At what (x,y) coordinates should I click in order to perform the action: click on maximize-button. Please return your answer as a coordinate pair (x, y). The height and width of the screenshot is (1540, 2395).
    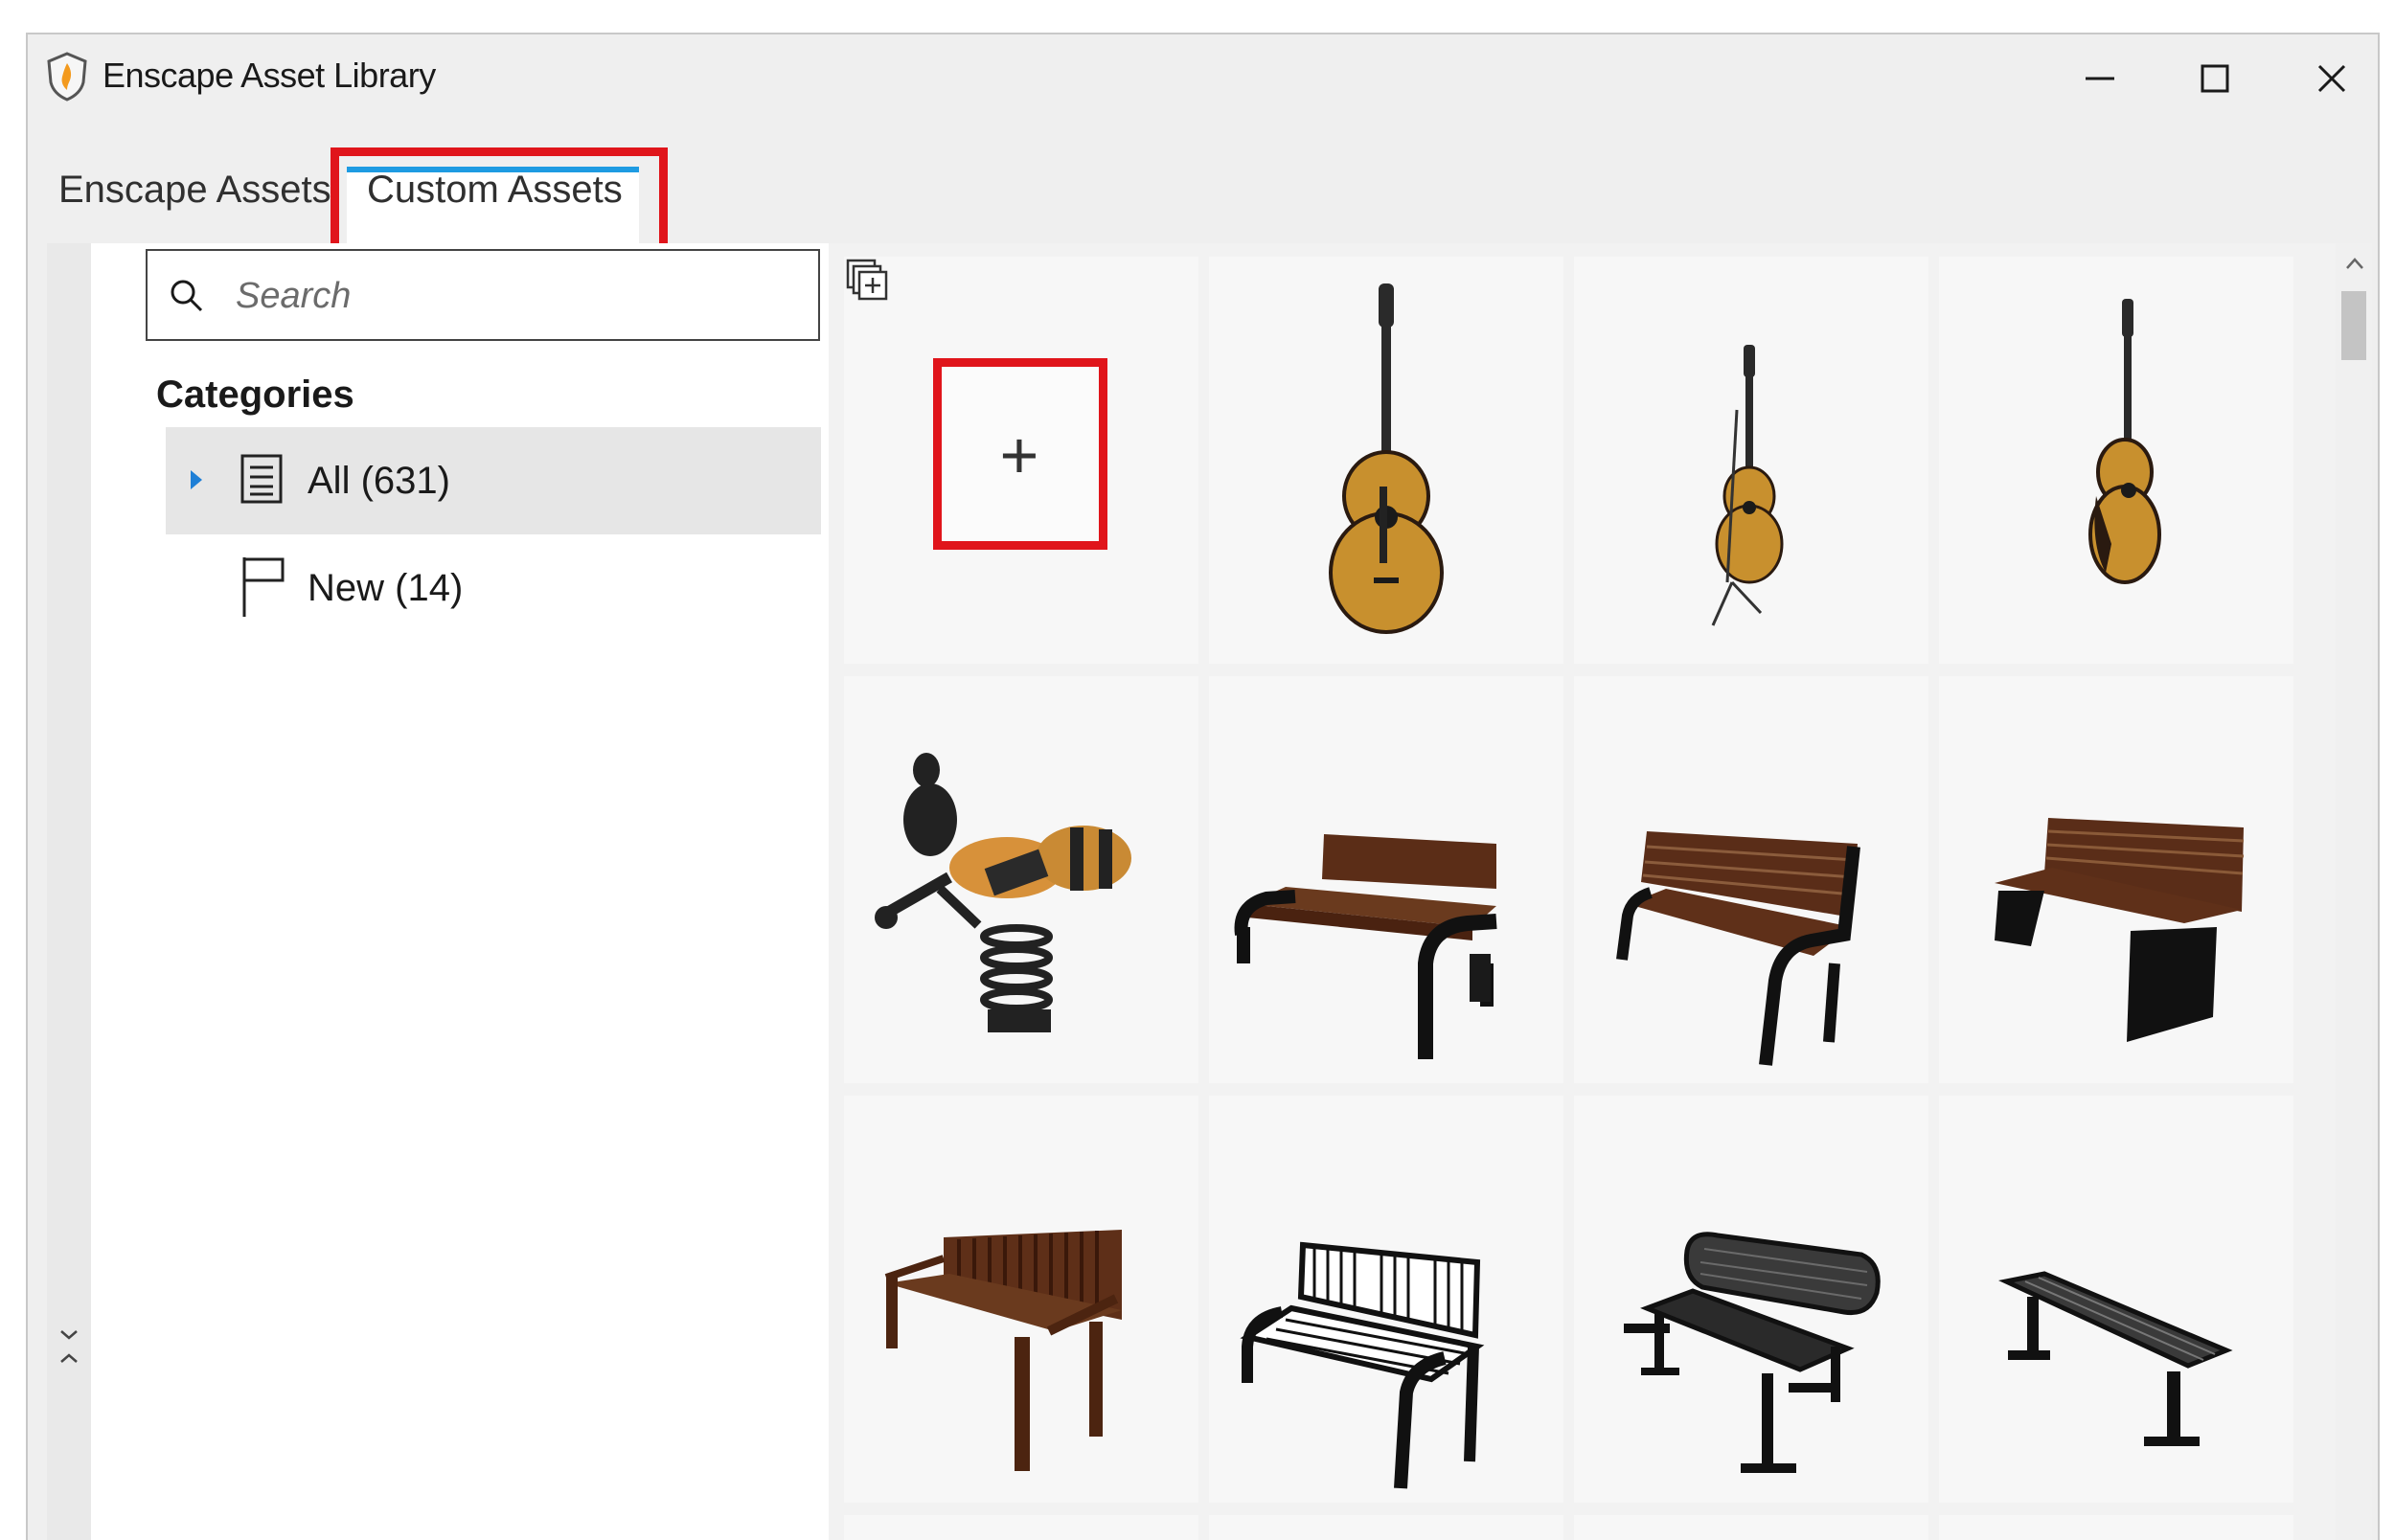
    Looking at the image, I should click on (2215, 78).